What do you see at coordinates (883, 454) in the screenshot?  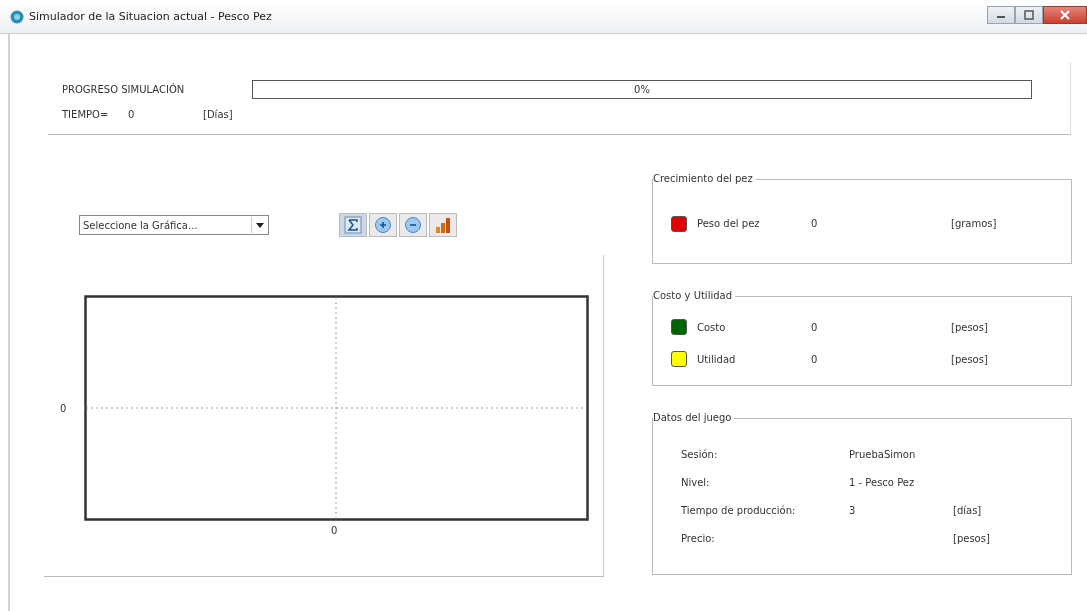 I see `field-value: PruebaSimon` at bounding box center [883, 454].